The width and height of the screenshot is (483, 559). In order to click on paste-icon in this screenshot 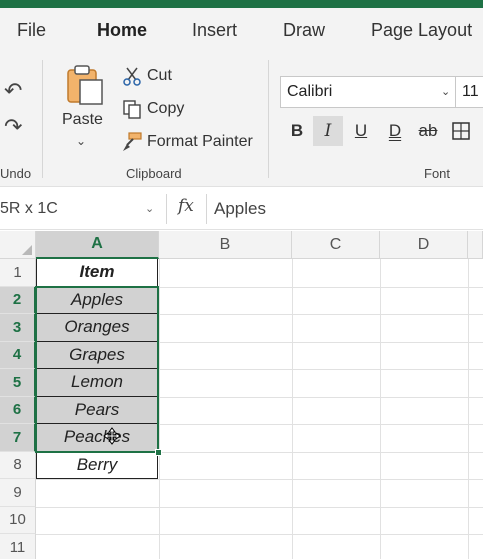, I will do `click(85, 85)`.